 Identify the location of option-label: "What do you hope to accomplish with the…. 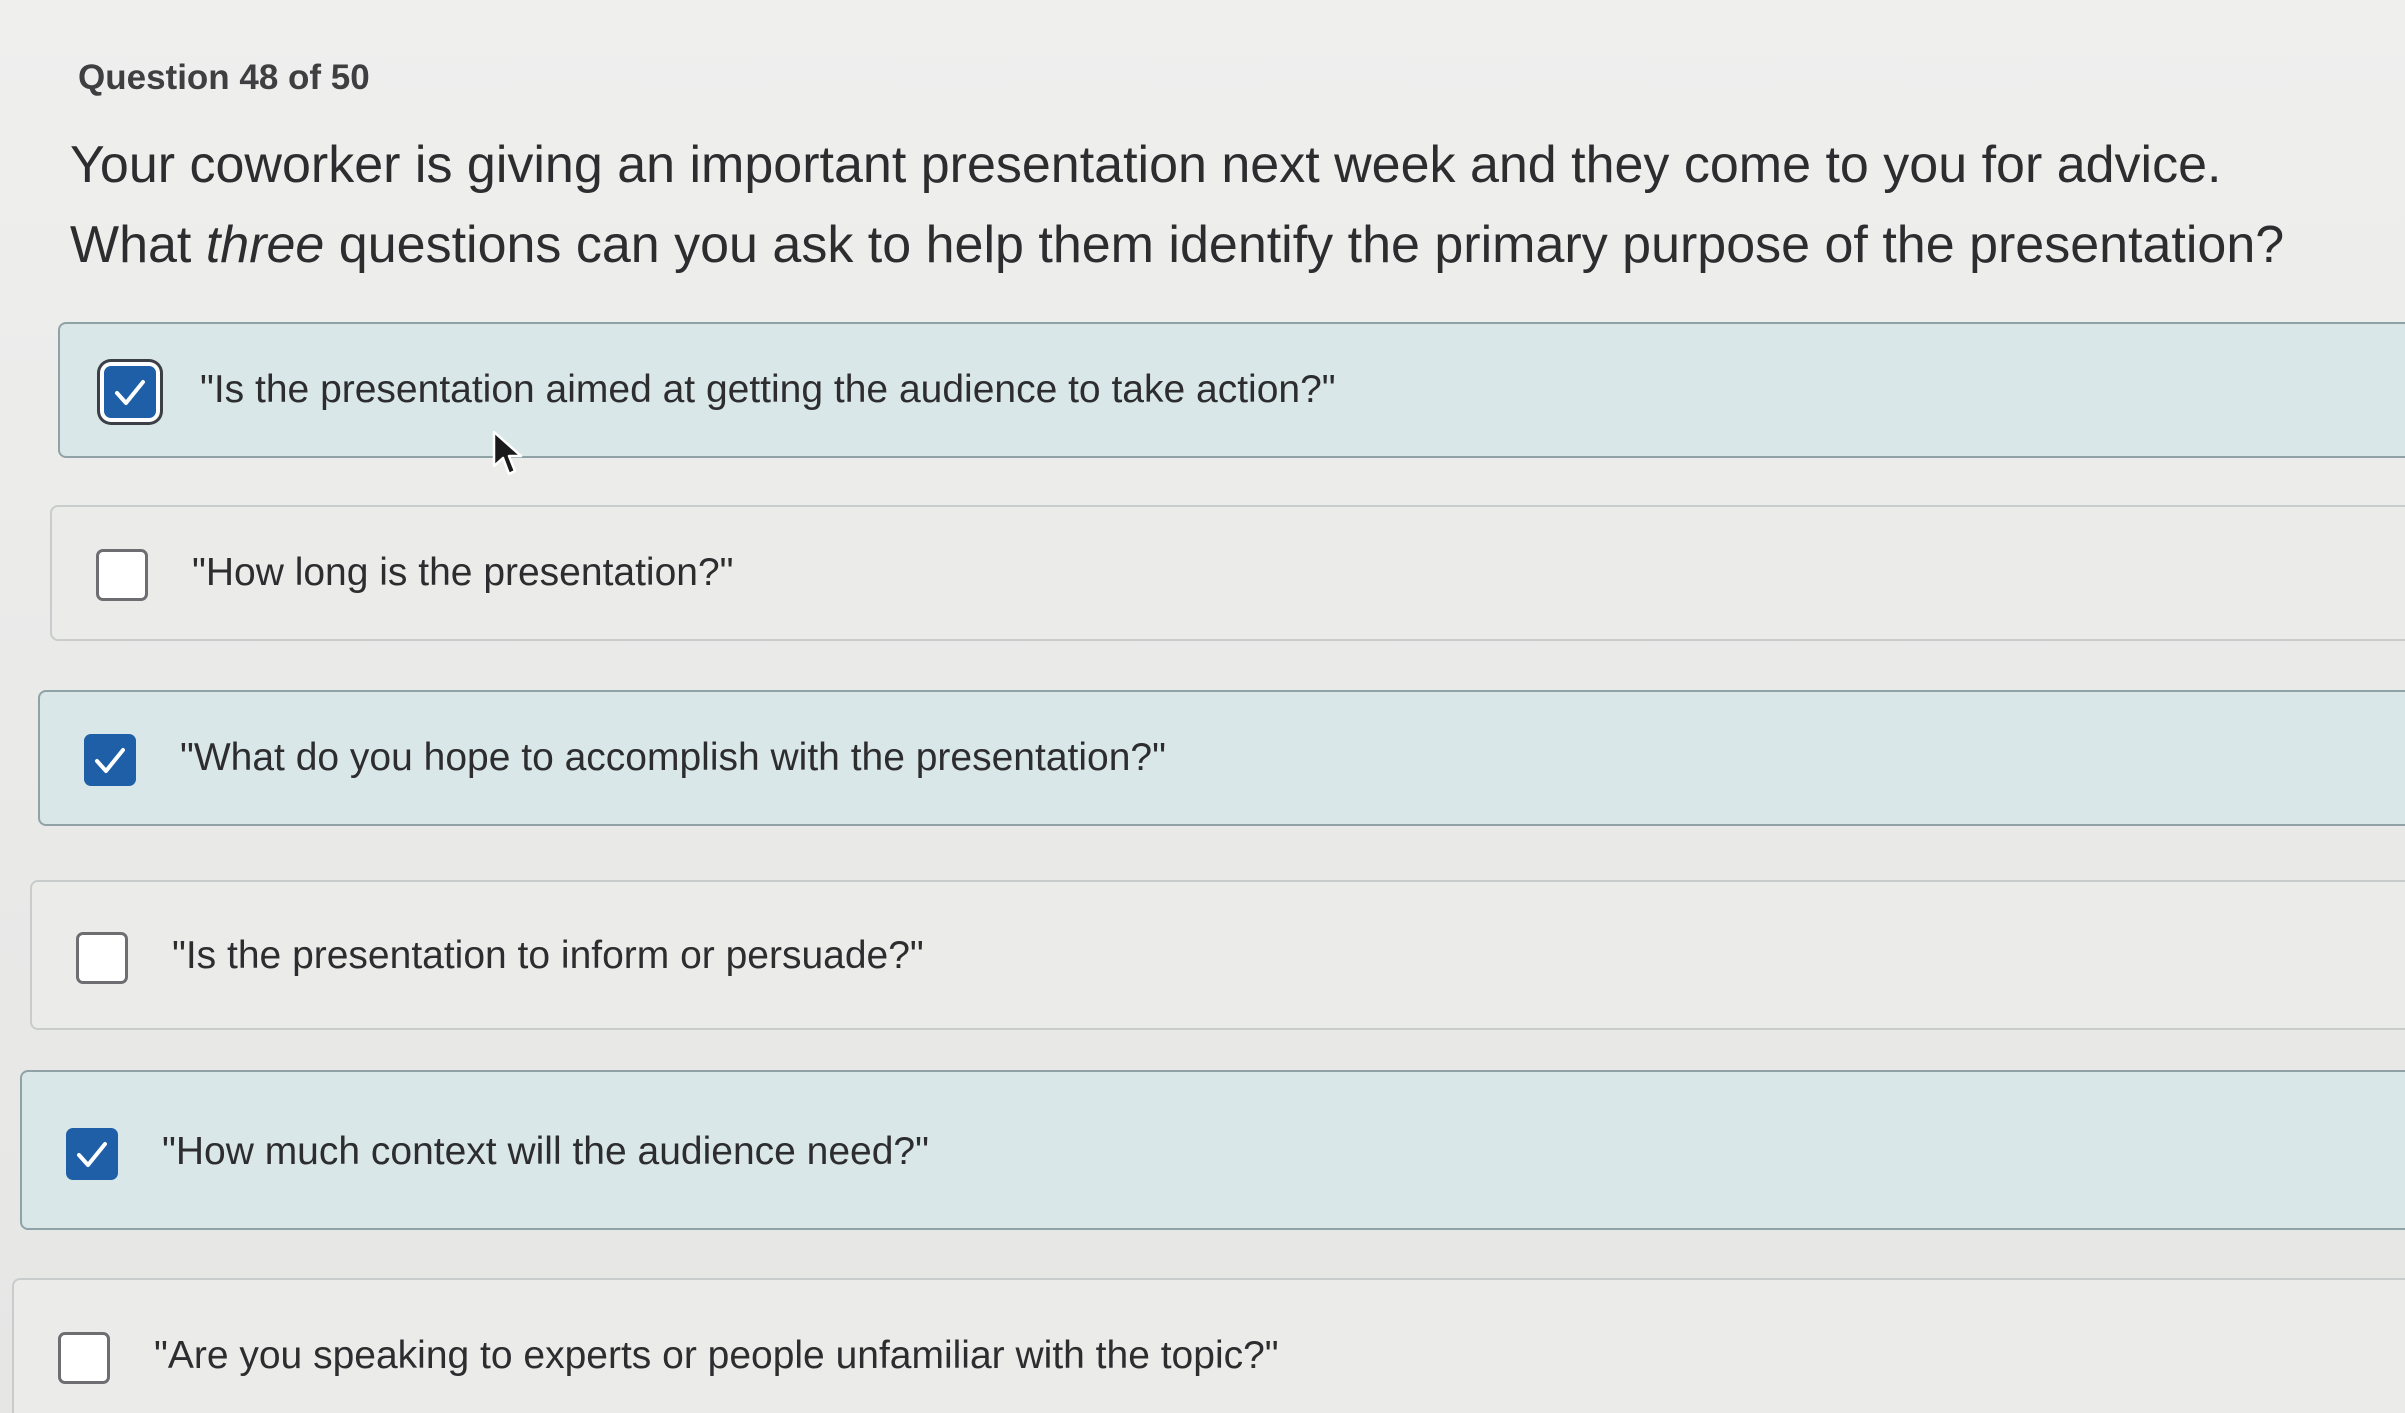
(673, 757).